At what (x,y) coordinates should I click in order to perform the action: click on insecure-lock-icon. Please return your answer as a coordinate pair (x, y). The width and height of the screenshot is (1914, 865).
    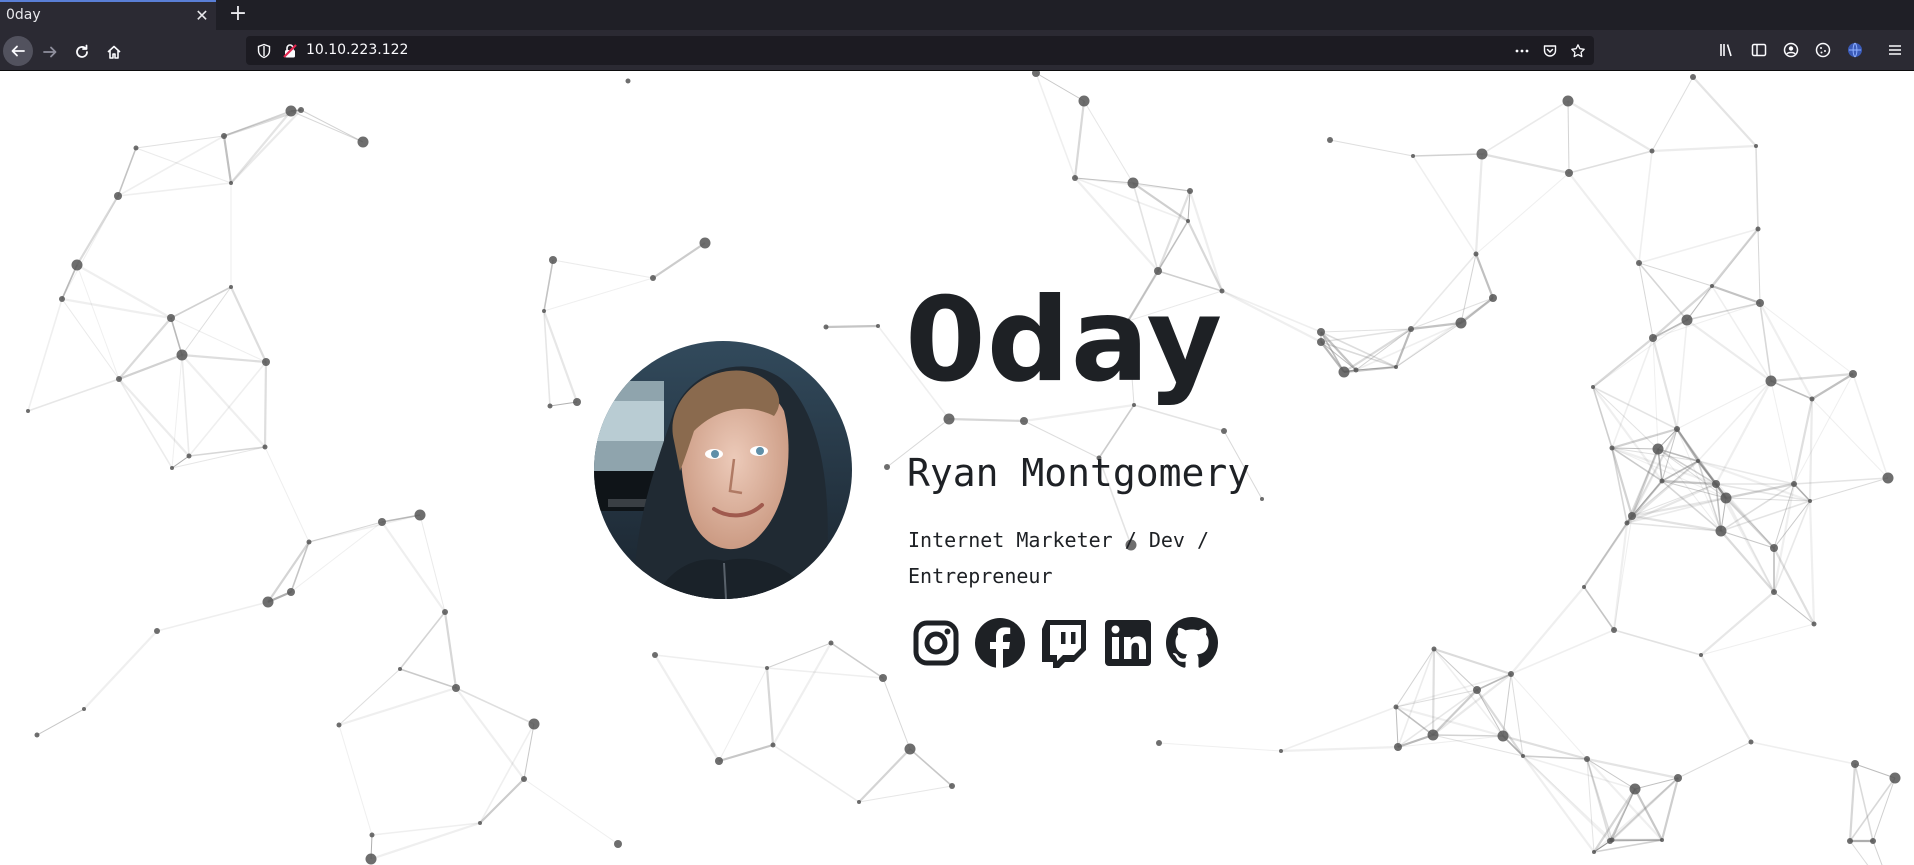
    Looking at the image, I should click on (290, 51).